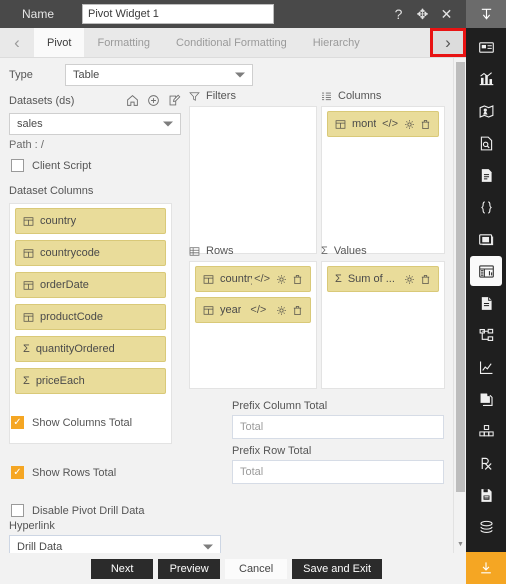  Describe the element at coordinates (460, 544) in the screenshot. I see `scroll-down-icon: ▼` at that location.